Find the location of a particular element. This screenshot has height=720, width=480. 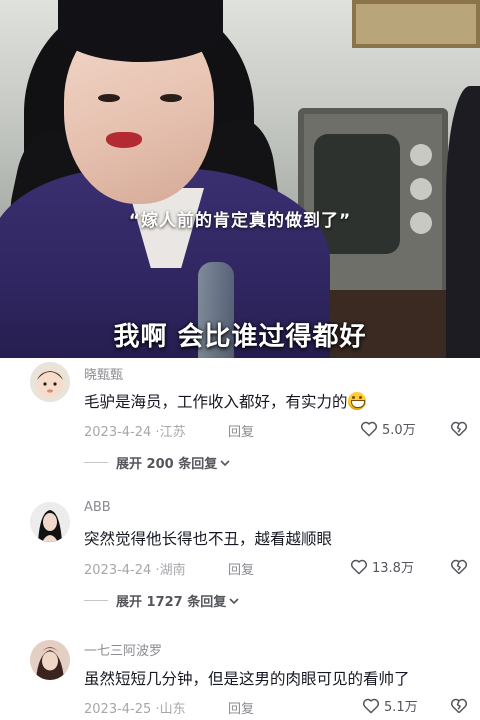

expand-replies-label: 展开 1727 条回复 is located at coordinates (171, 602).